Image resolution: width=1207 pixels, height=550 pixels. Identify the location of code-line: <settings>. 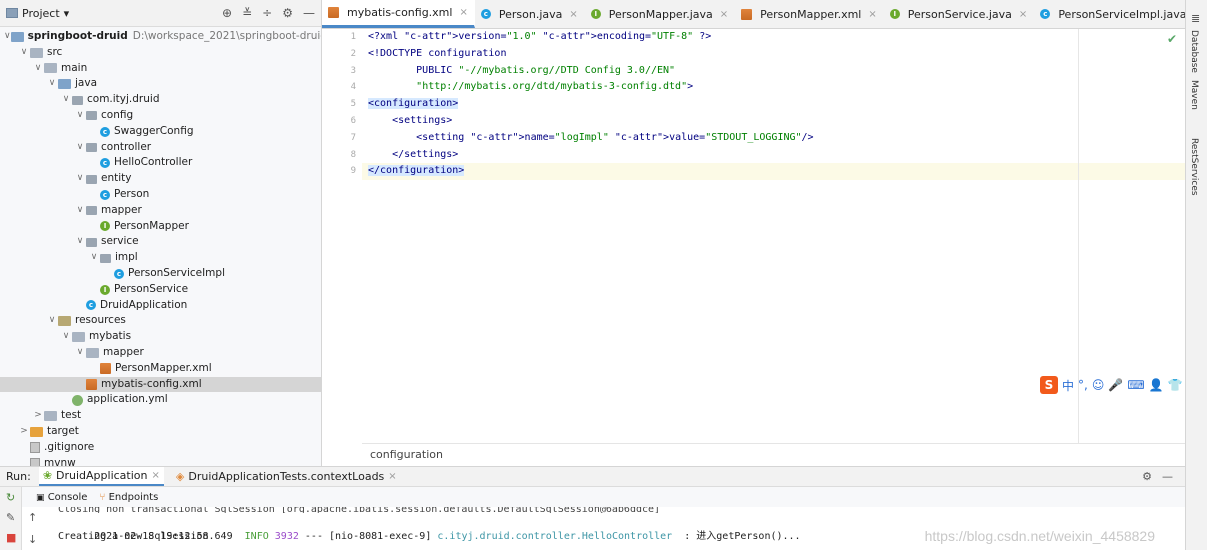
(773, 121).